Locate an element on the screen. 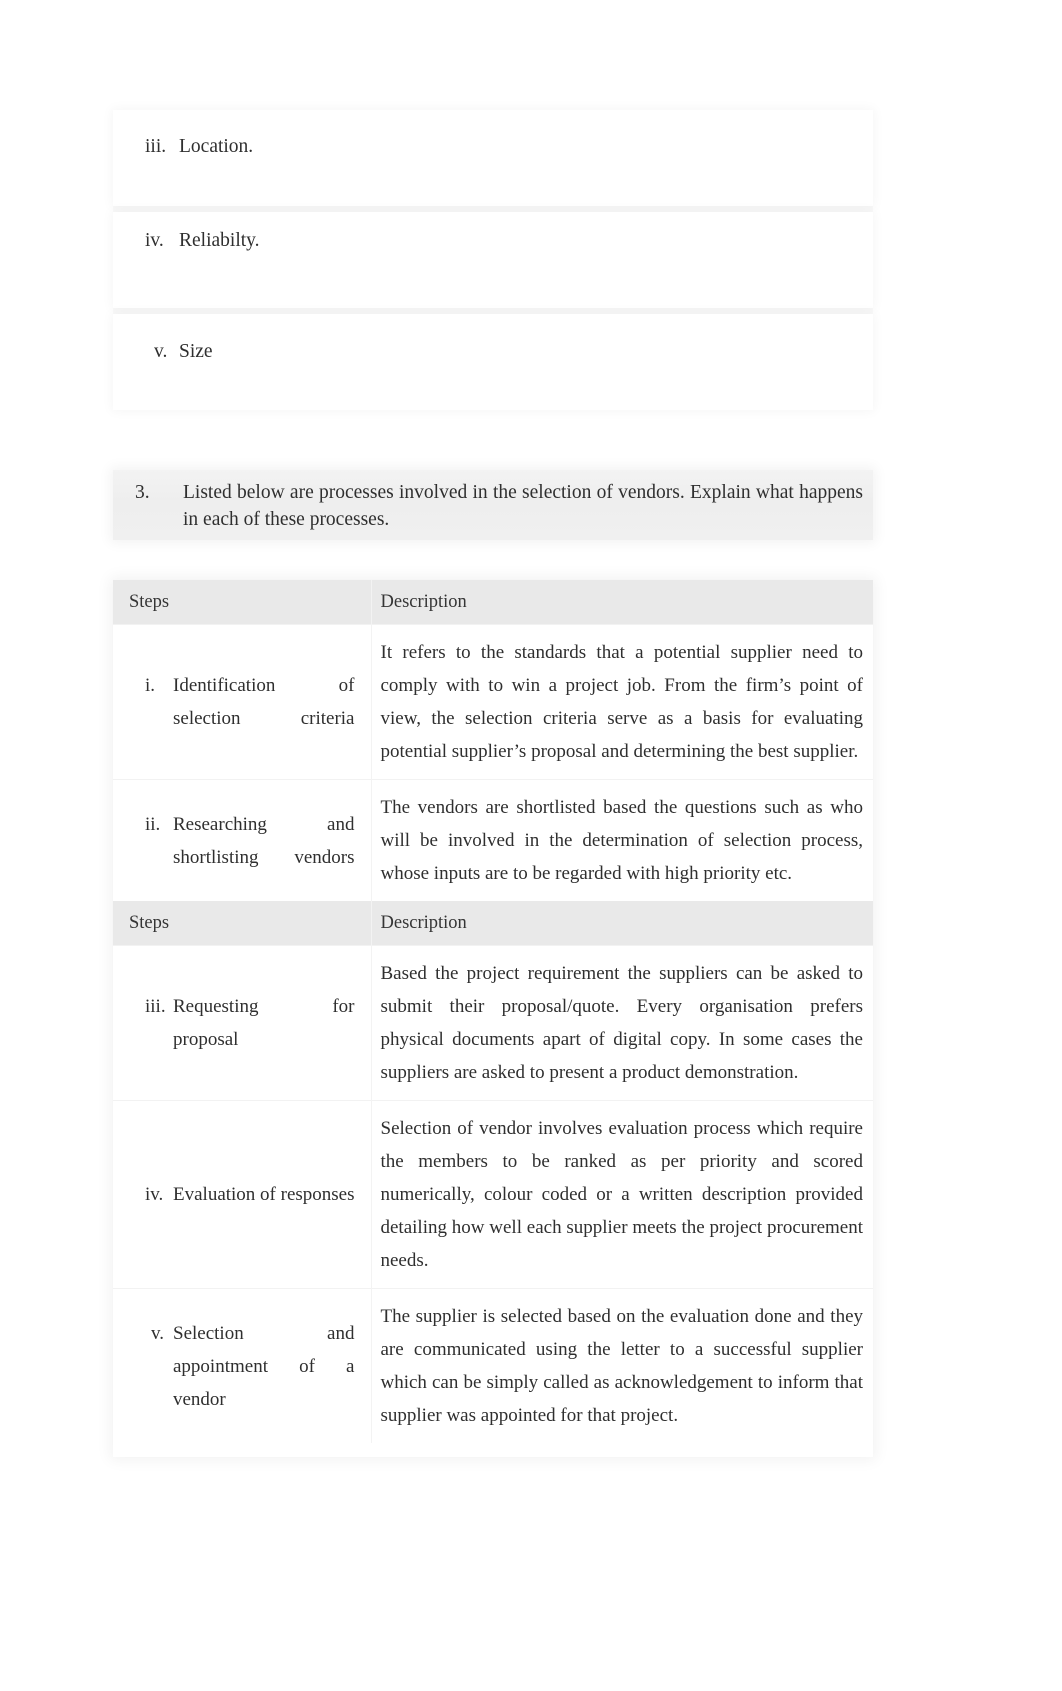 The width and height of the screenshot is (1062, 1691). list-item-label: Reliabilty. is located at coordinates (219, 240).